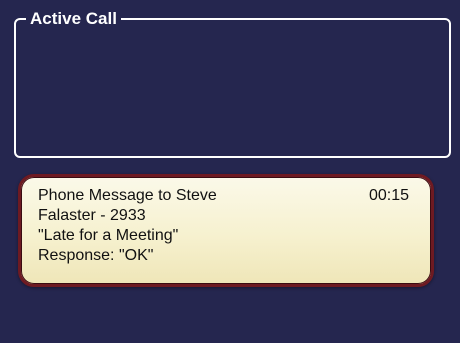  I want to click on message-extension: Falaster - 2933, so click(92, 215).